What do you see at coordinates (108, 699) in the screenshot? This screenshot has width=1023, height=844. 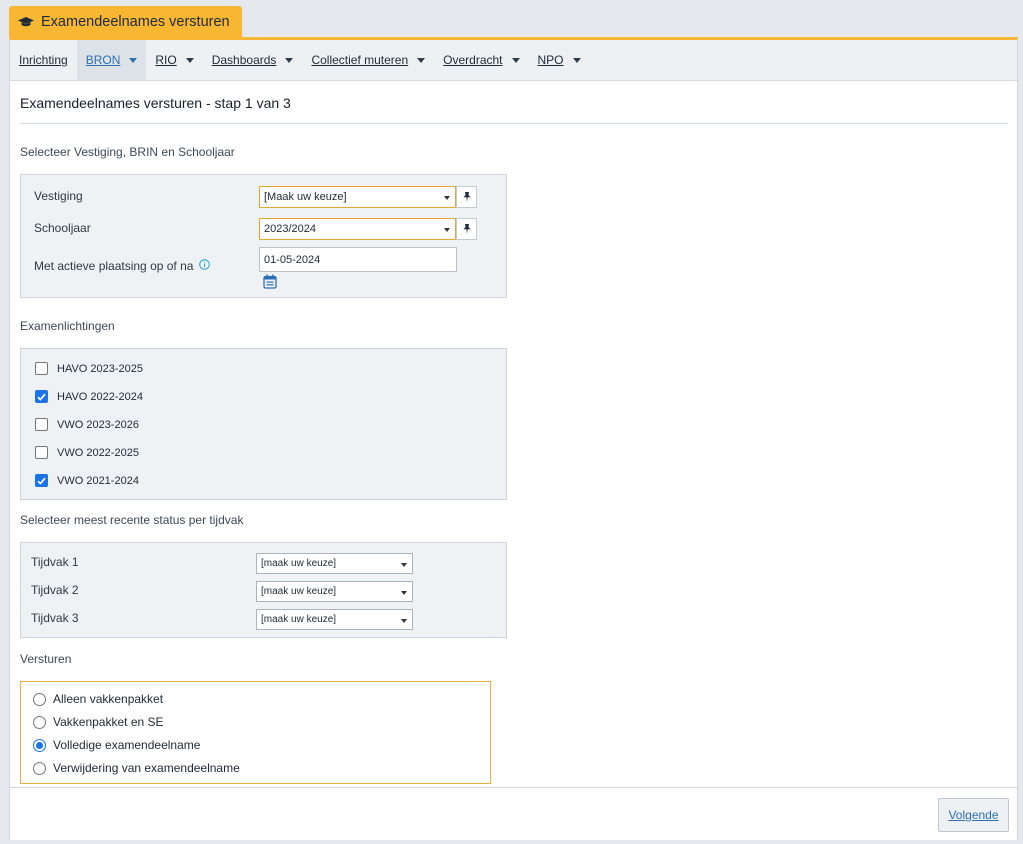 I see `versturen-option-label: Alleen vakkenpakket` at bounding box center [108, 699].